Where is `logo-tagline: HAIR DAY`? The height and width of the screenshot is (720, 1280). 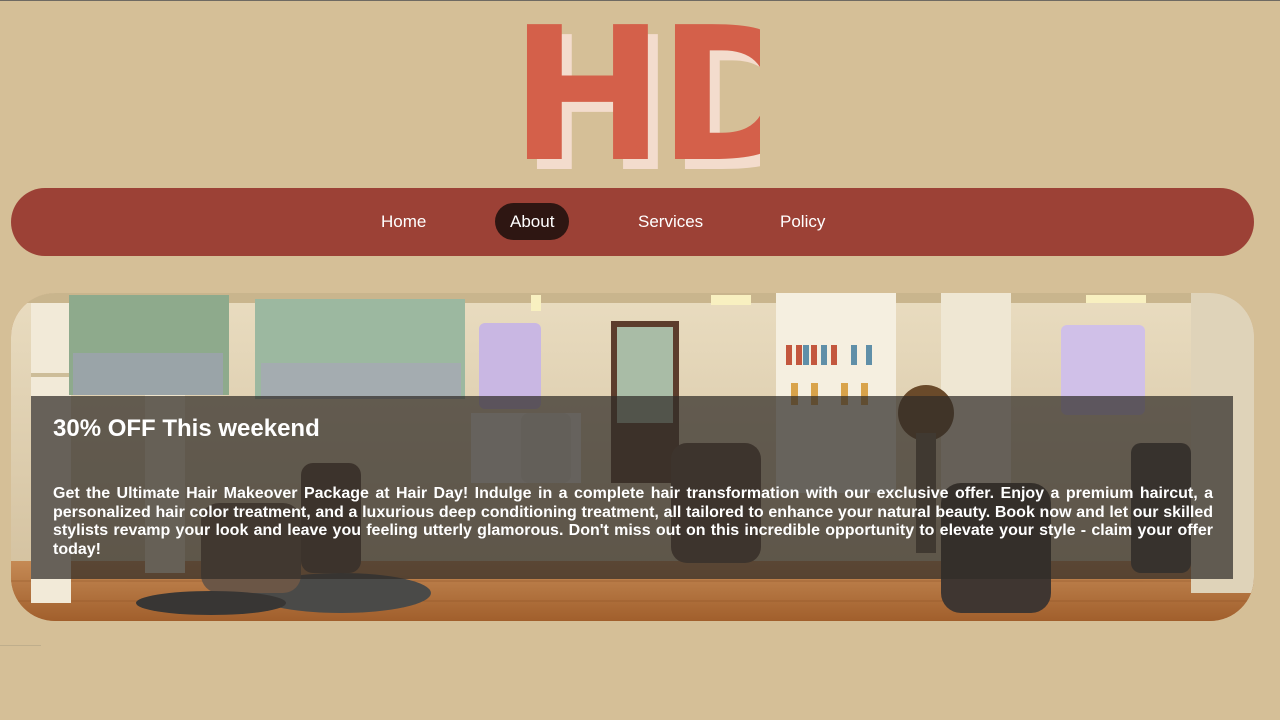 logo-tagline: HAIR DAY is located at coordinates (635, 91).